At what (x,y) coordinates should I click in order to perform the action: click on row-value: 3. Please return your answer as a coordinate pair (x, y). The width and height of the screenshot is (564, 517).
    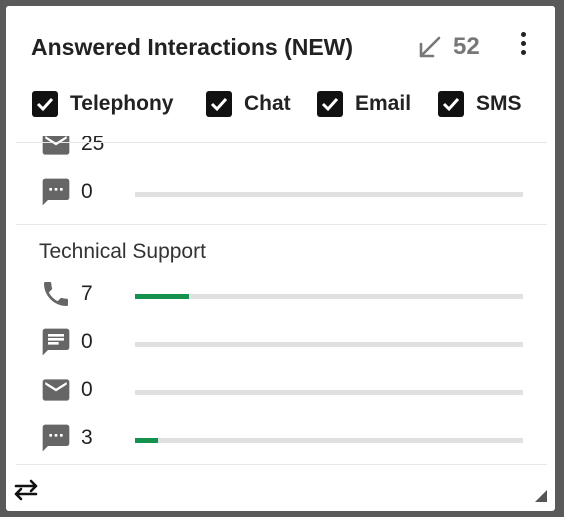
    Looking at the image, I should click on (87, 437).